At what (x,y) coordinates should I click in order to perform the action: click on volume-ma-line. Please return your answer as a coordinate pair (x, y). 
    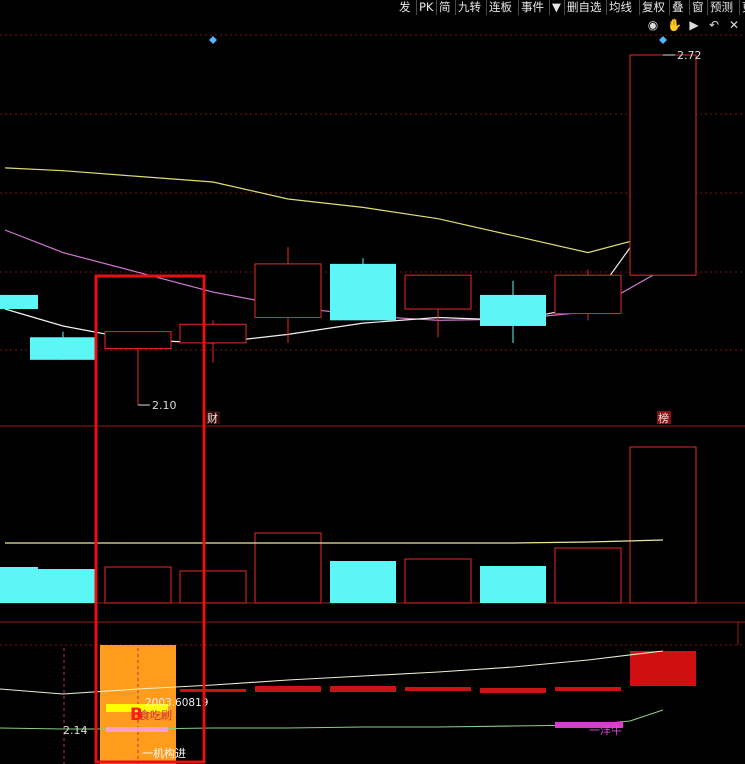
    Looking at the image, I should click on (334, 541).